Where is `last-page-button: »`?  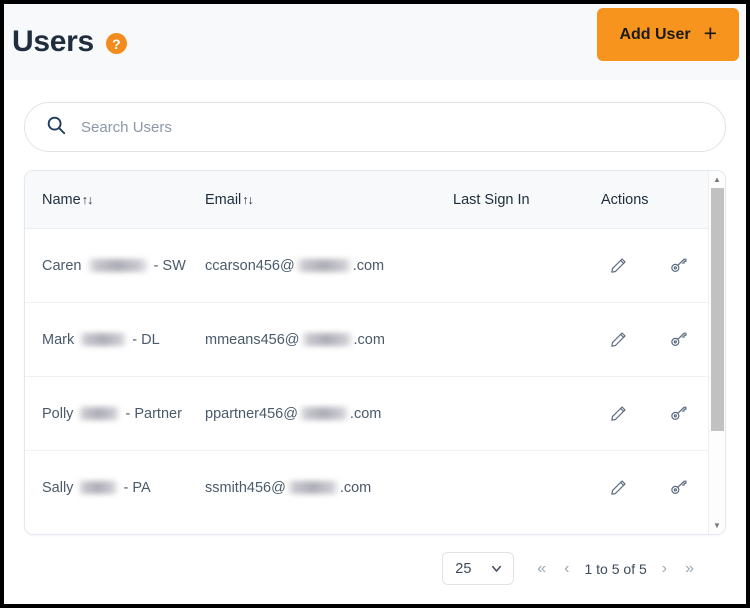
last-page-button: » is located at coordinates (689, 568).